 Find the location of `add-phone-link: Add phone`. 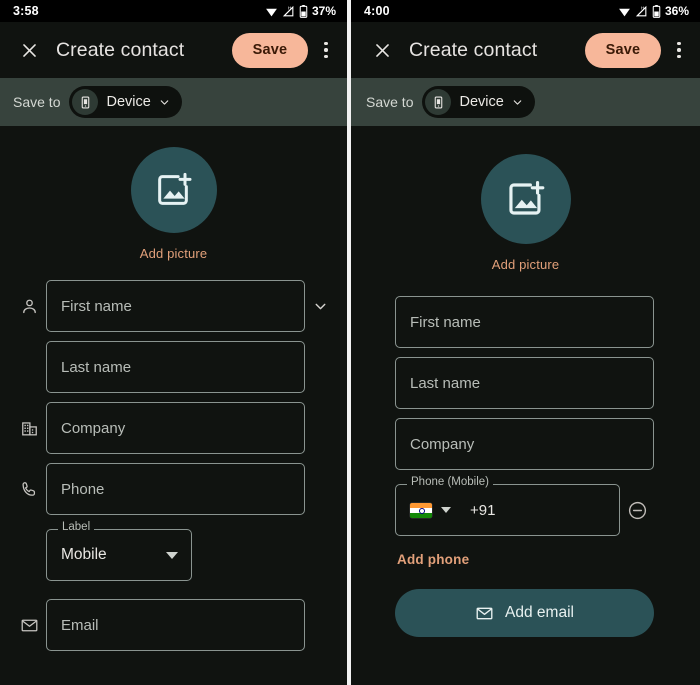

add-phone-link: Add phone is located at coordinates (525, 559).